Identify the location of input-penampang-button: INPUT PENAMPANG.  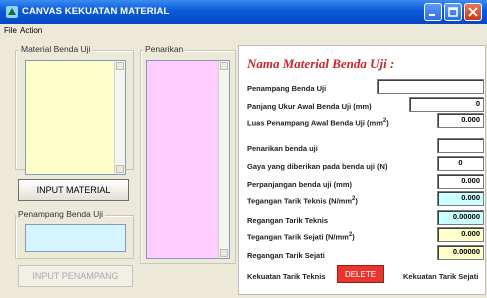
(75, 276).